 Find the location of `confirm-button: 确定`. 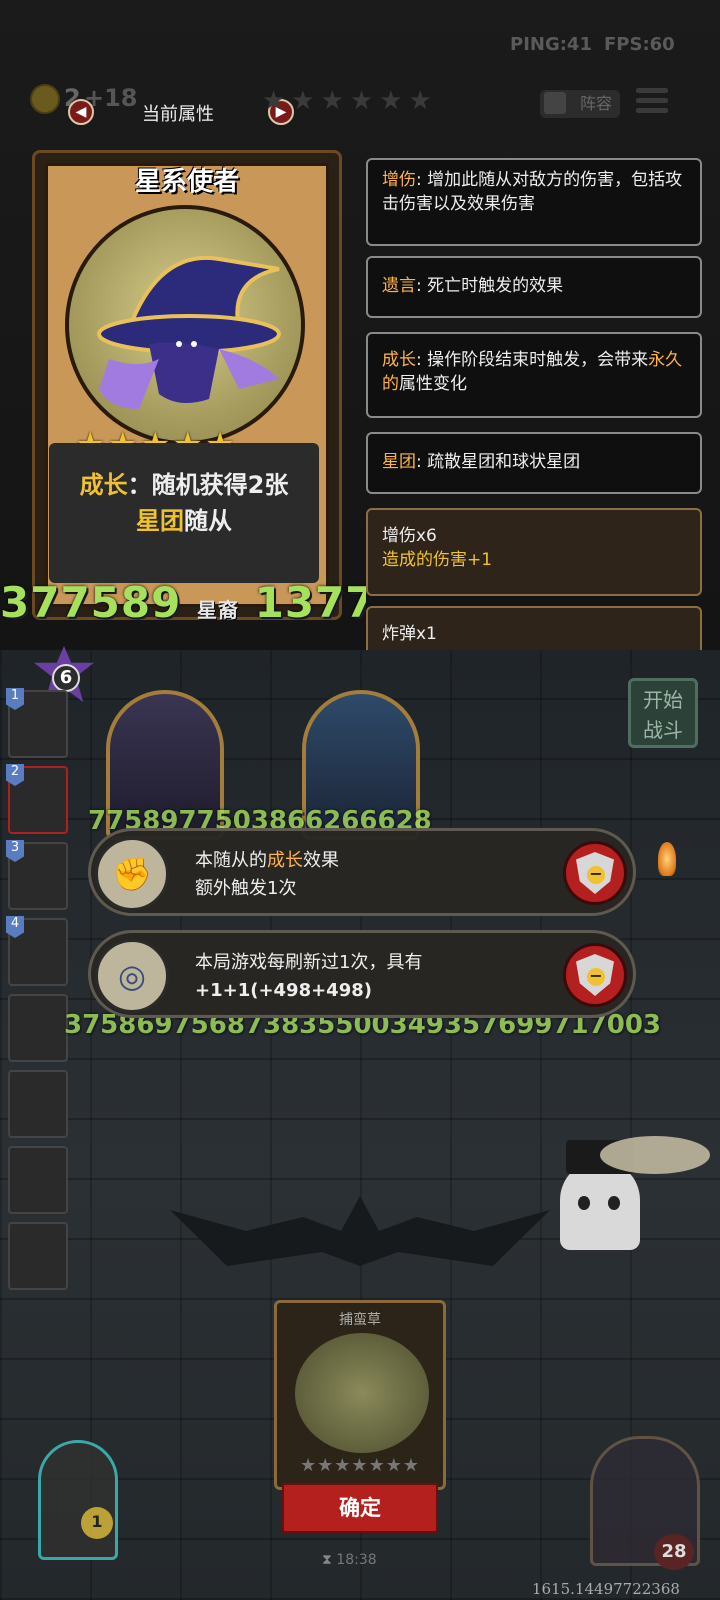

confirm-button: 确定 is located at coordinates (360, 1508).